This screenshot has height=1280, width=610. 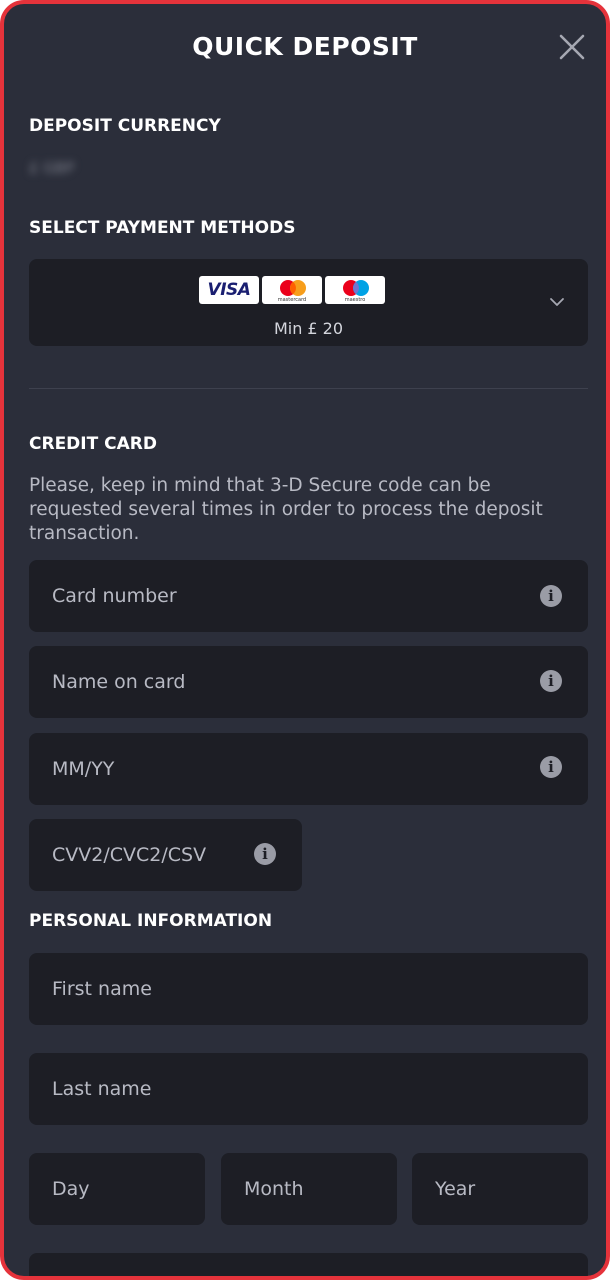 I want to click on section-divider, so click(x=308, y=388).